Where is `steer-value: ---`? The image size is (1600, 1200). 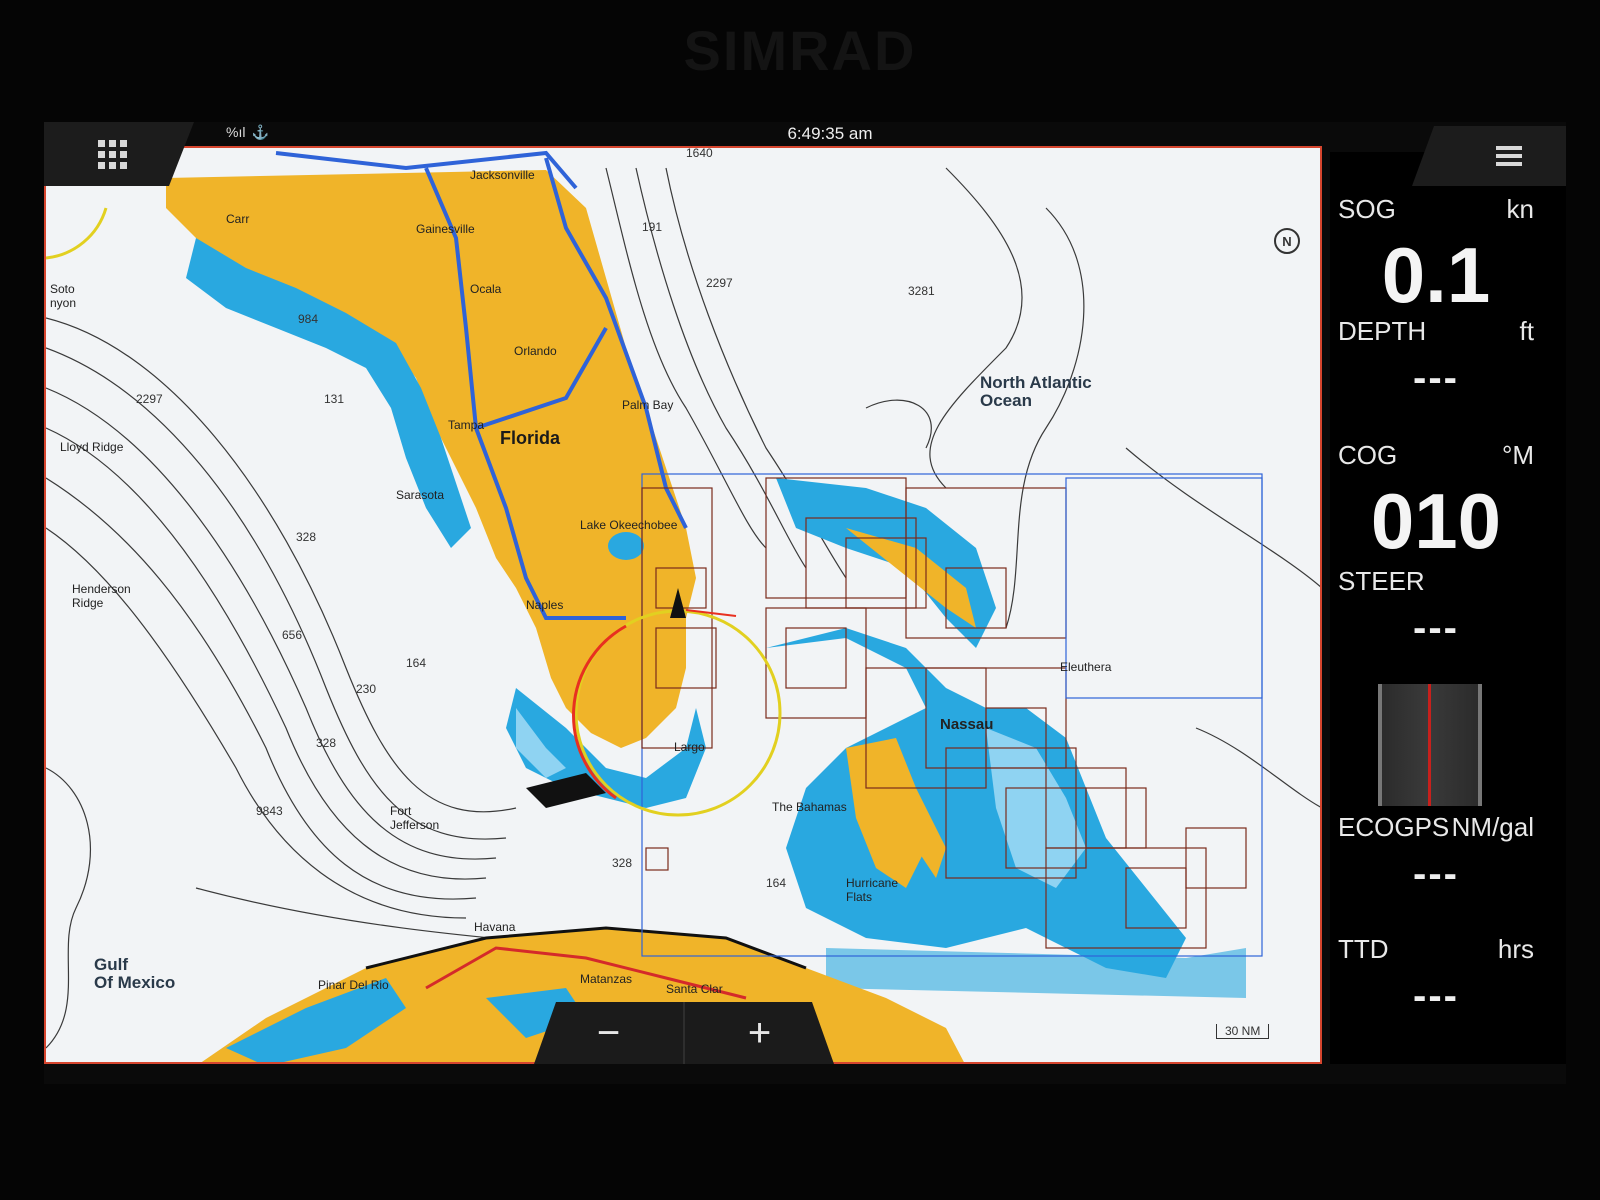 steer-value: --- is located at coordinates (1436, 628).